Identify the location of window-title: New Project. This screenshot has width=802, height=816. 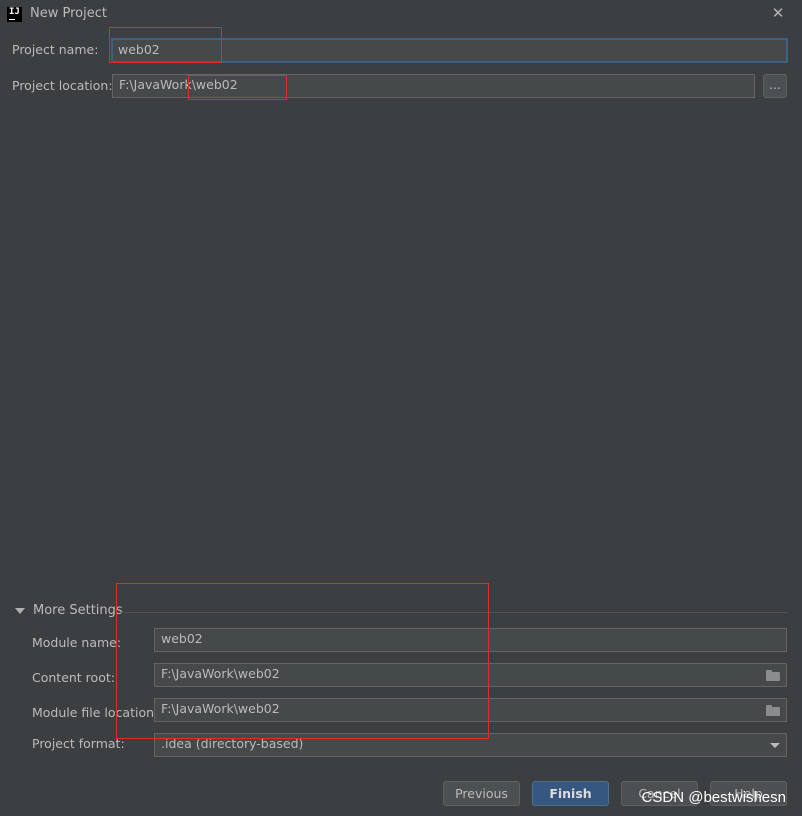
(68, 13).